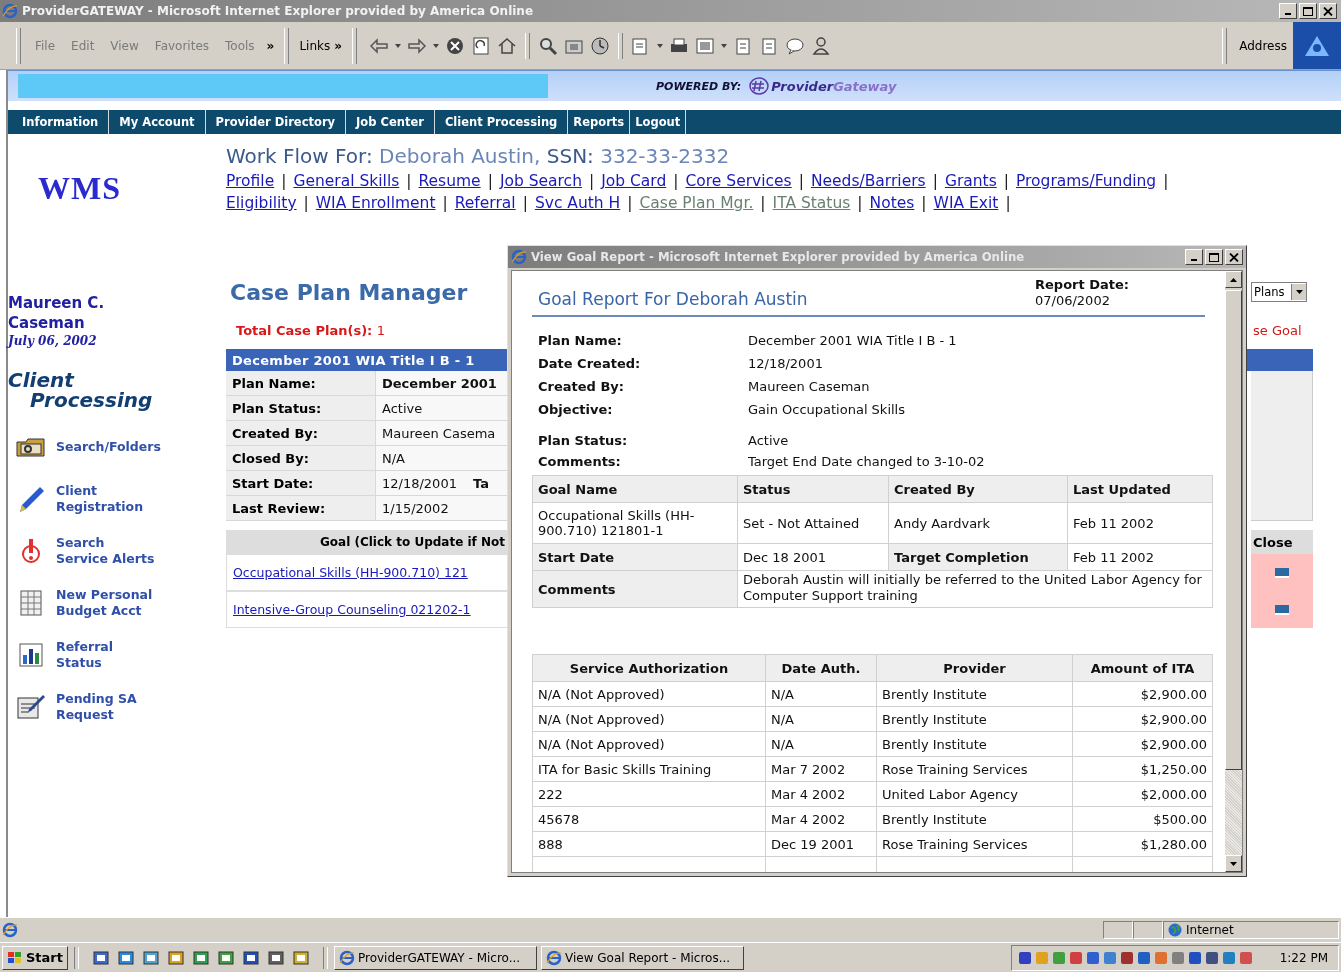 The height and width of the screenshot is (972, 1341). What do you see at coordinates (276, 122) in the screenshot?
I see `nav-link: Provider Directory` at bounding box center [276, 122].